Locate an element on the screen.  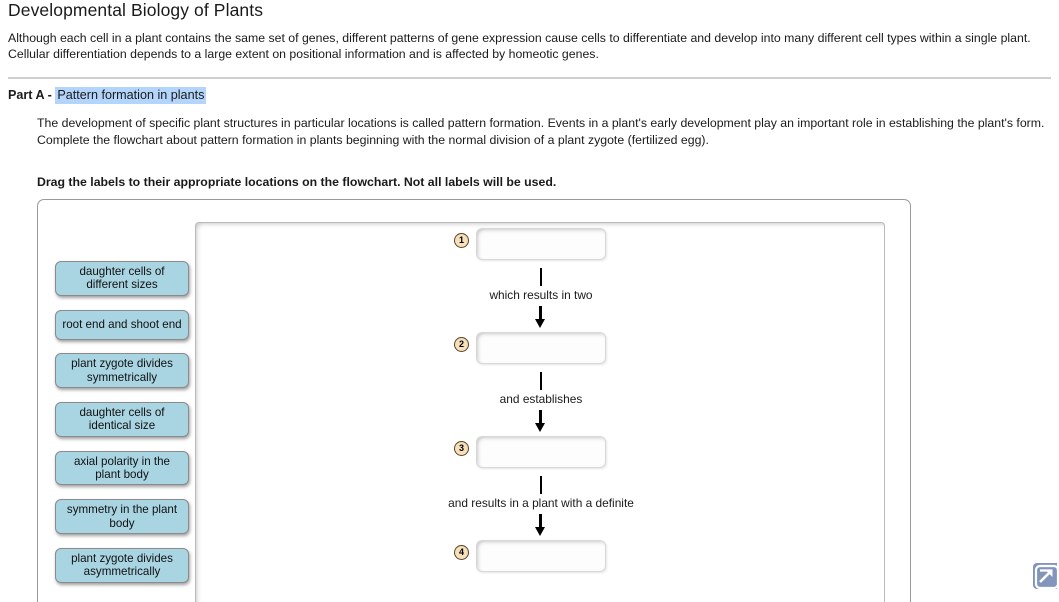
flow-connector-3: and results in a plant with a definite is located at coordinates (545, 507).